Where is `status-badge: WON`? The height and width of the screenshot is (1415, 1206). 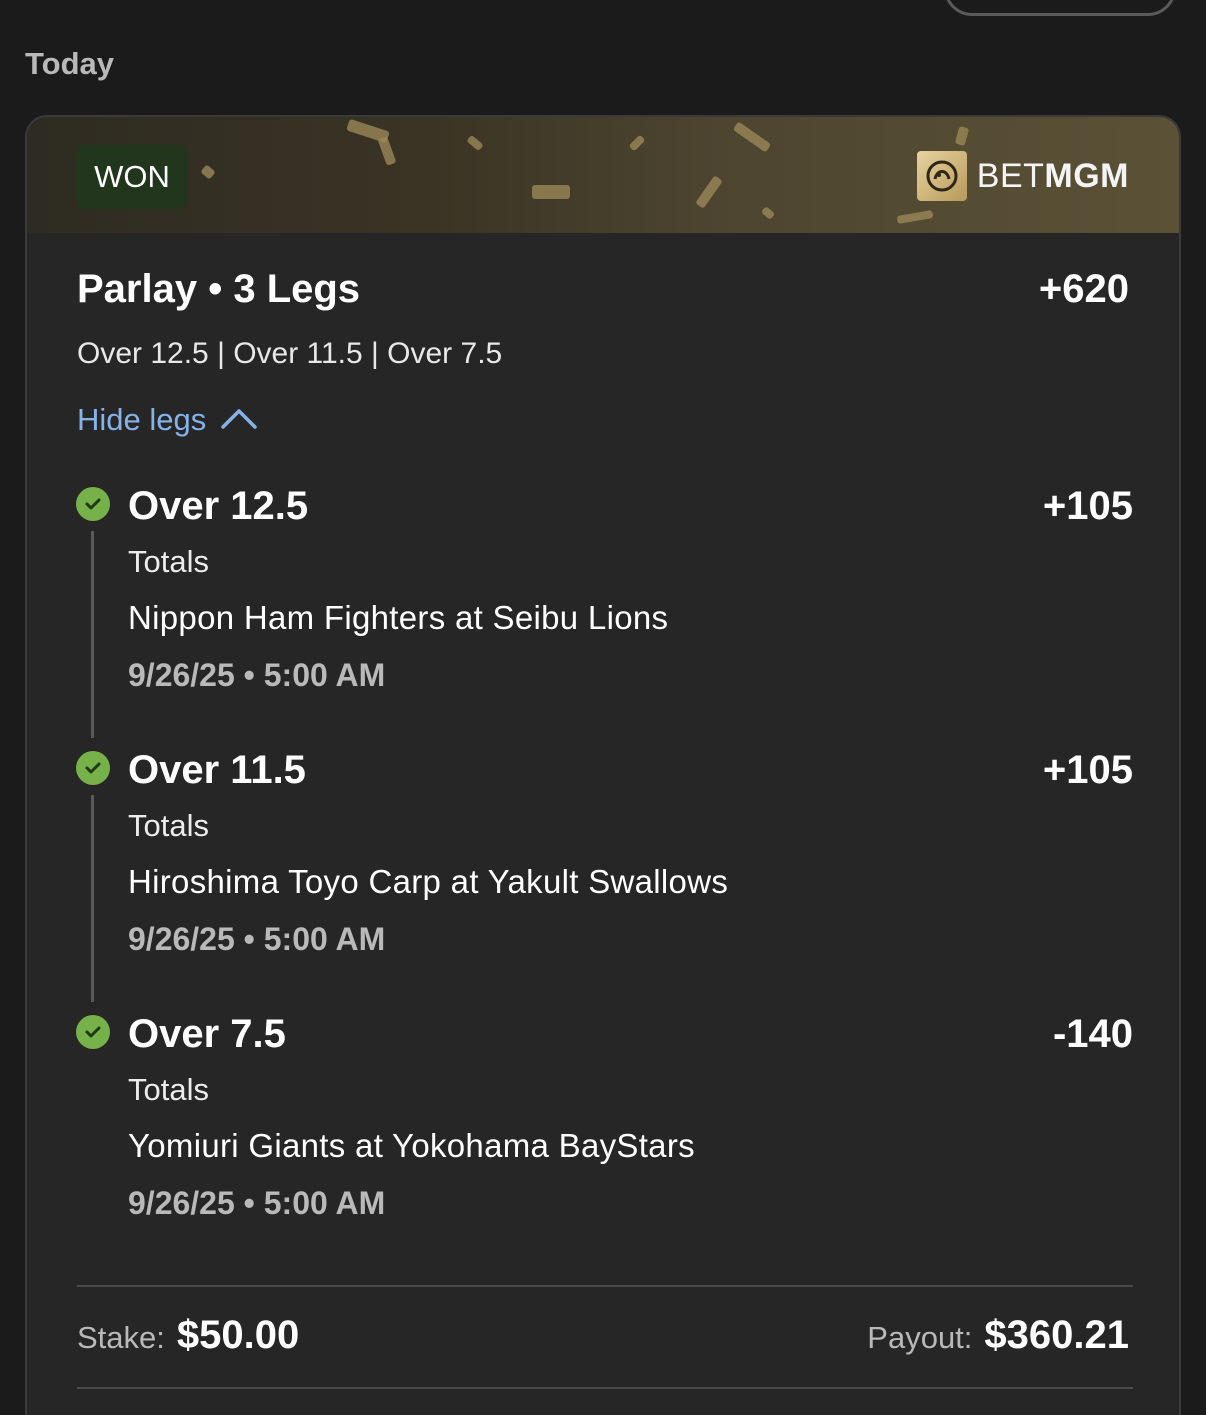
status-badge: WON is located at coordinates (132, 177).